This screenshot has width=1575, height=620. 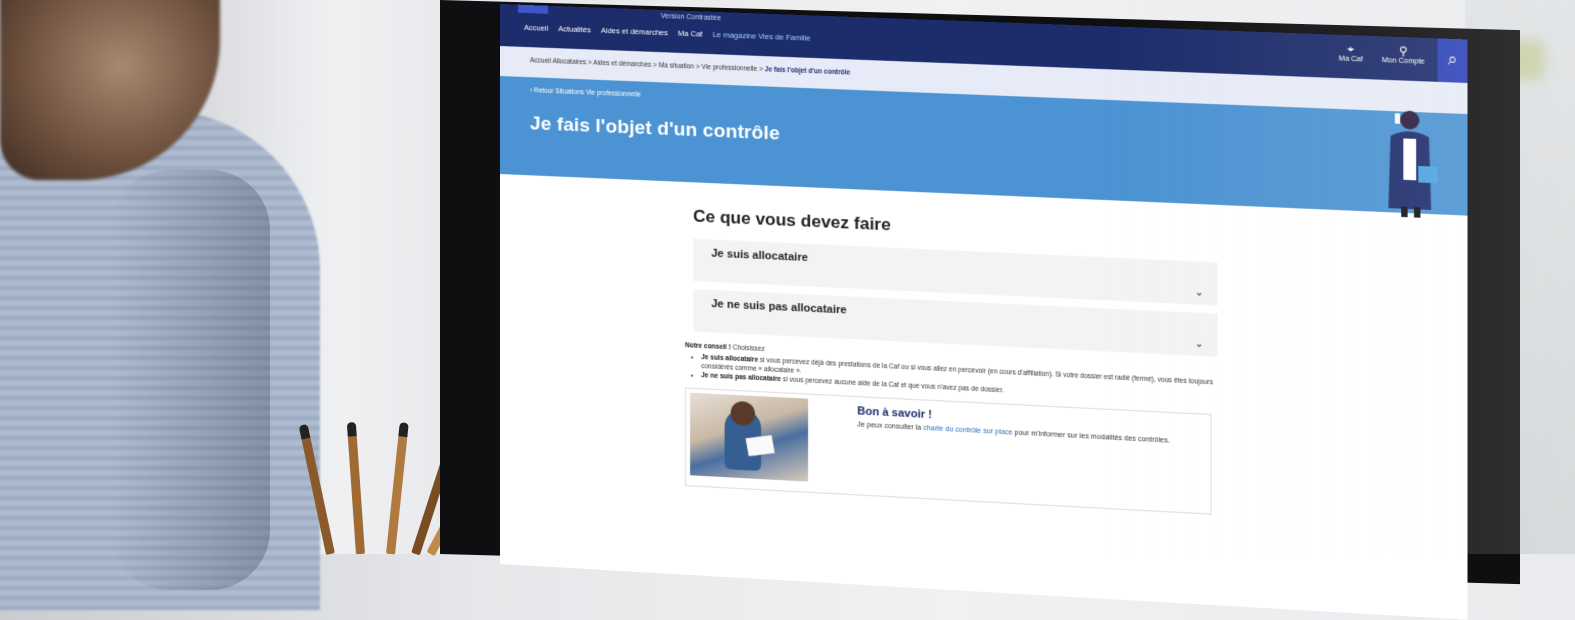 What do you see at coordinates (634, 32) in the screenshot?
I see `menu-item-aides: Aides et démarches` at bounding box center [634, 32].